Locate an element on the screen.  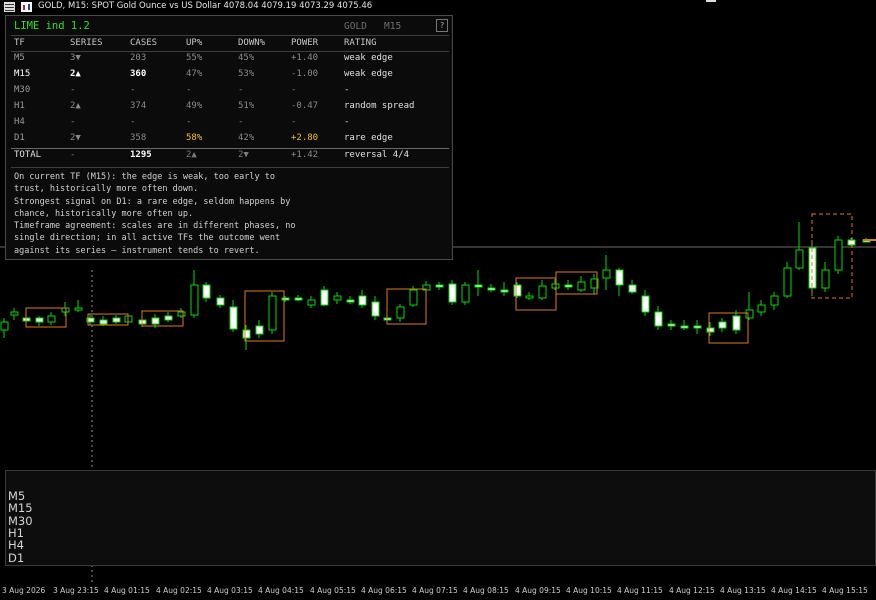
header-cases: CASES is located at coordinates (144, 43).